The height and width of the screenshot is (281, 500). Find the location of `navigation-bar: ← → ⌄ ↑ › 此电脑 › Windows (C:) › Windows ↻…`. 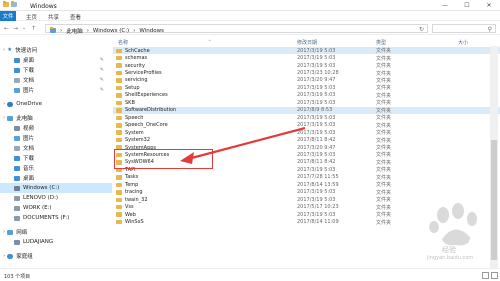

navigation-bar: ← → ⌄ ↑ › 此电脑 › Windows (C:) › Windows ↻… is located at coordinates (250, 28).